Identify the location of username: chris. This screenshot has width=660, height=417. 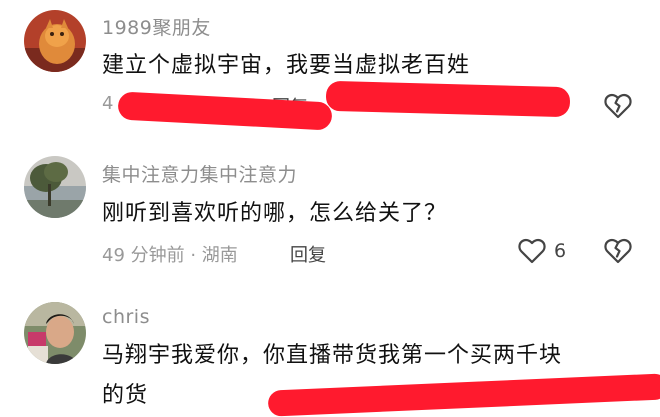
(126, 317).